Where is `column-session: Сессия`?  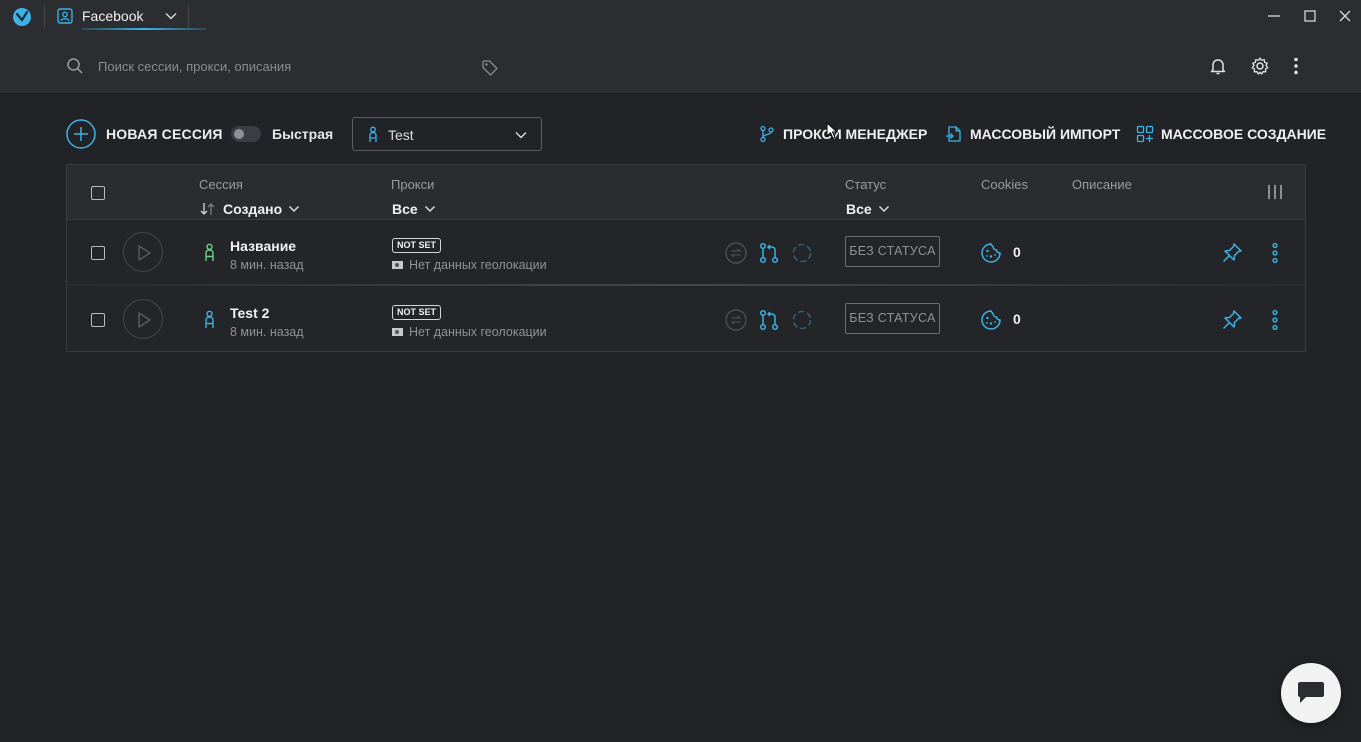 column-session: Сессия is located at coordinates (221, 184).